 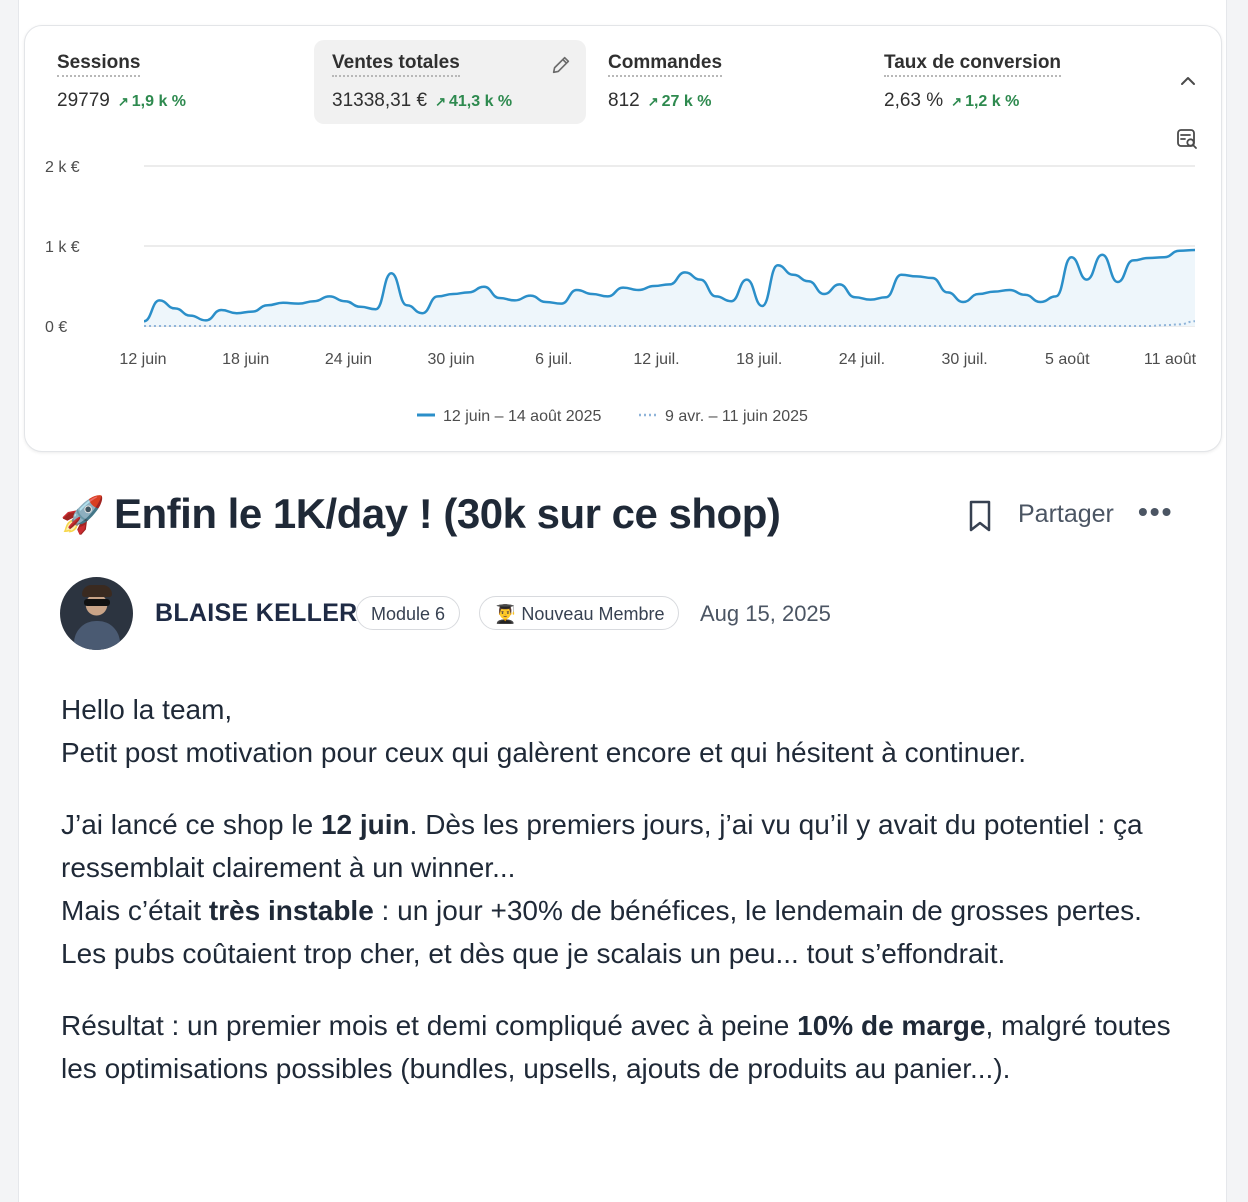 I want to click on bold-text: très instable, so click(x=291, y=910).